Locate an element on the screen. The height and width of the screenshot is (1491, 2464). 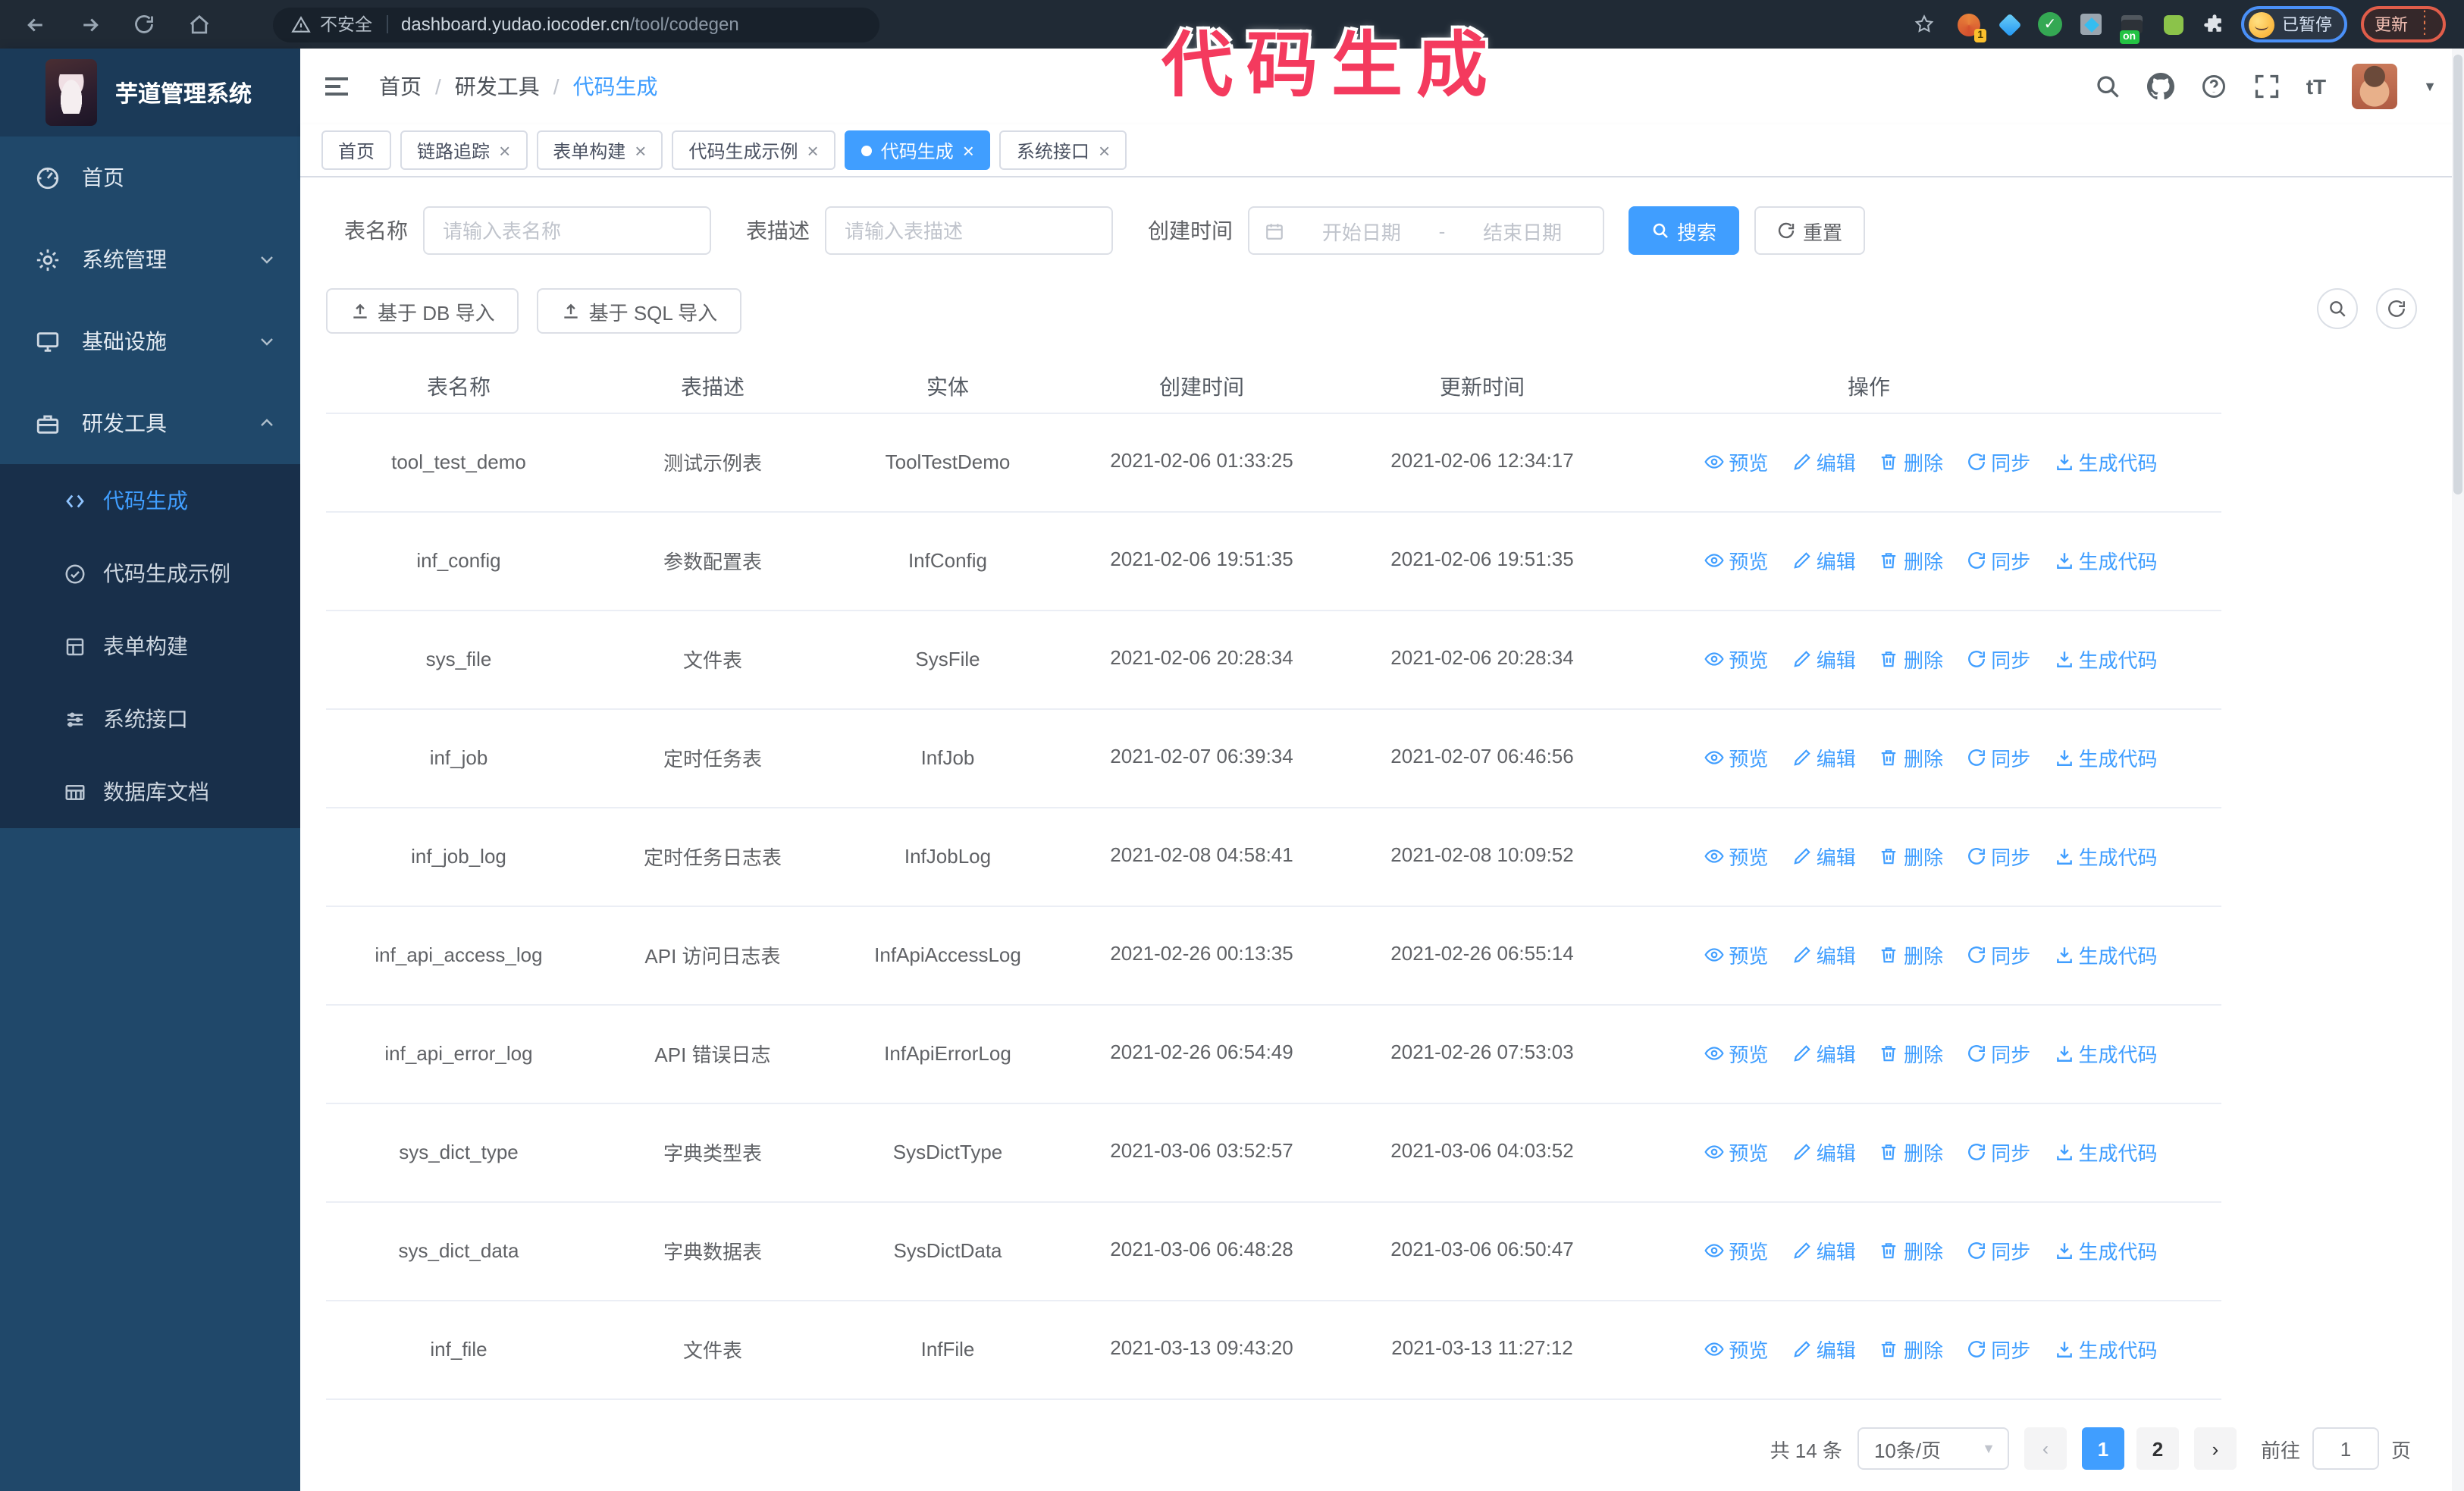
sidebar-item-dev-tools: 研发工具 is located at coordinates (150, 423).